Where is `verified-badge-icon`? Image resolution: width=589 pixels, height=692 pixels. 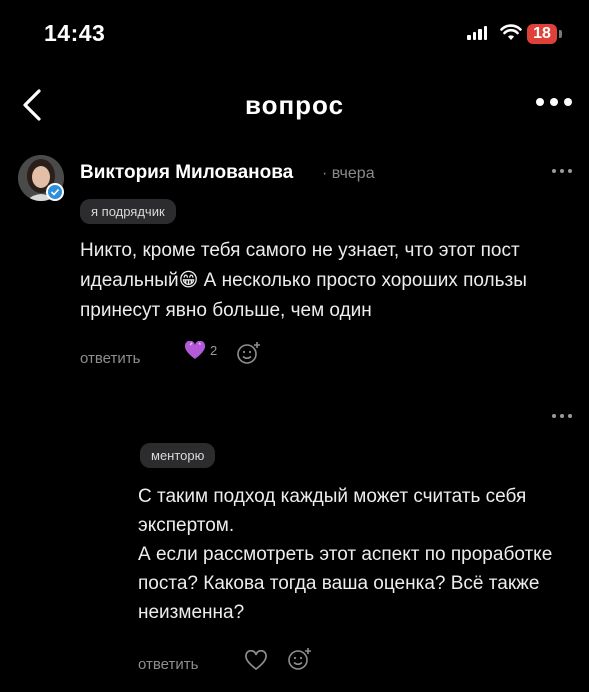
verified-badge-icon is located at coordinates (55, 192).